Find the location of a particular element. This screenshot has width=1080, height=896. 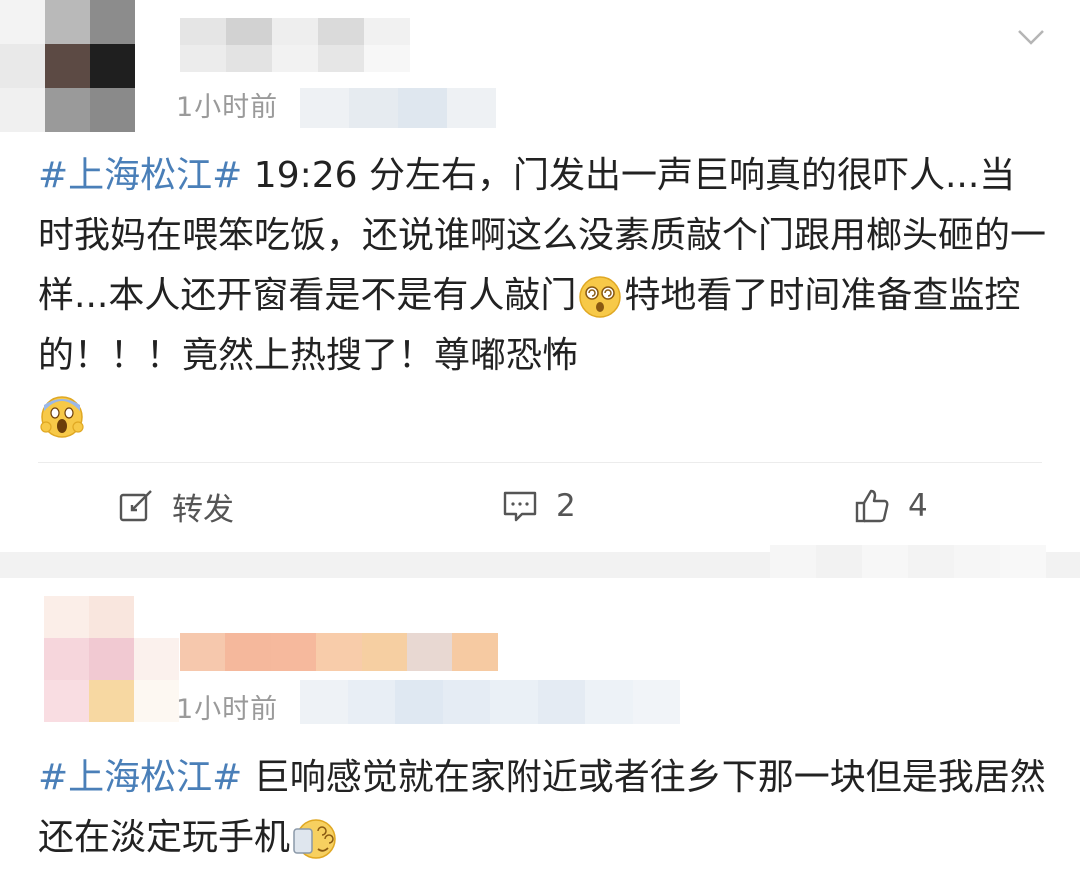

comment-button: 2 is located at coordinates (539, 506).